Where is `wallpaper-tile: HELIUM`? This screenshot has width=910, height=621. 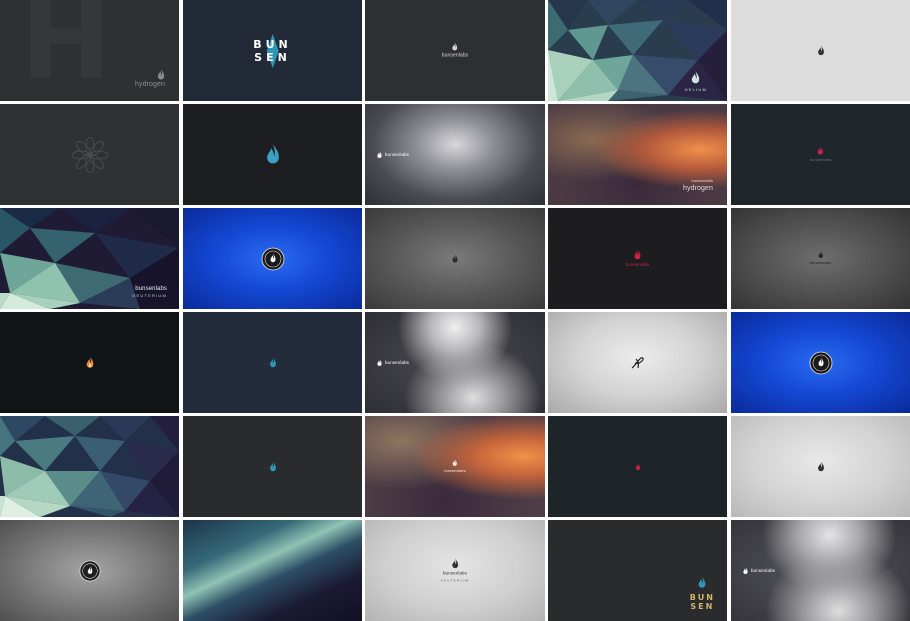
wallpaper-tile: HELIUM is located at coordinates (637, 50).